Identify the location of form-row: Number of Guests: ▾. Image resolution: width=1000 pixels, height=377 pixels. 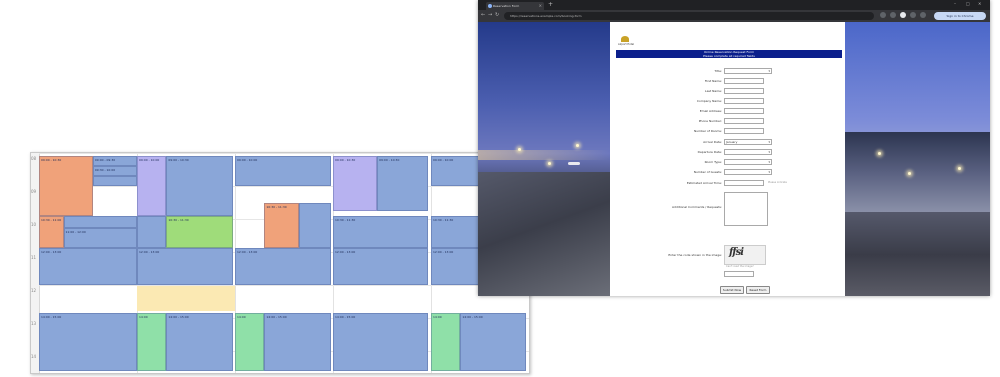
(727, 173).